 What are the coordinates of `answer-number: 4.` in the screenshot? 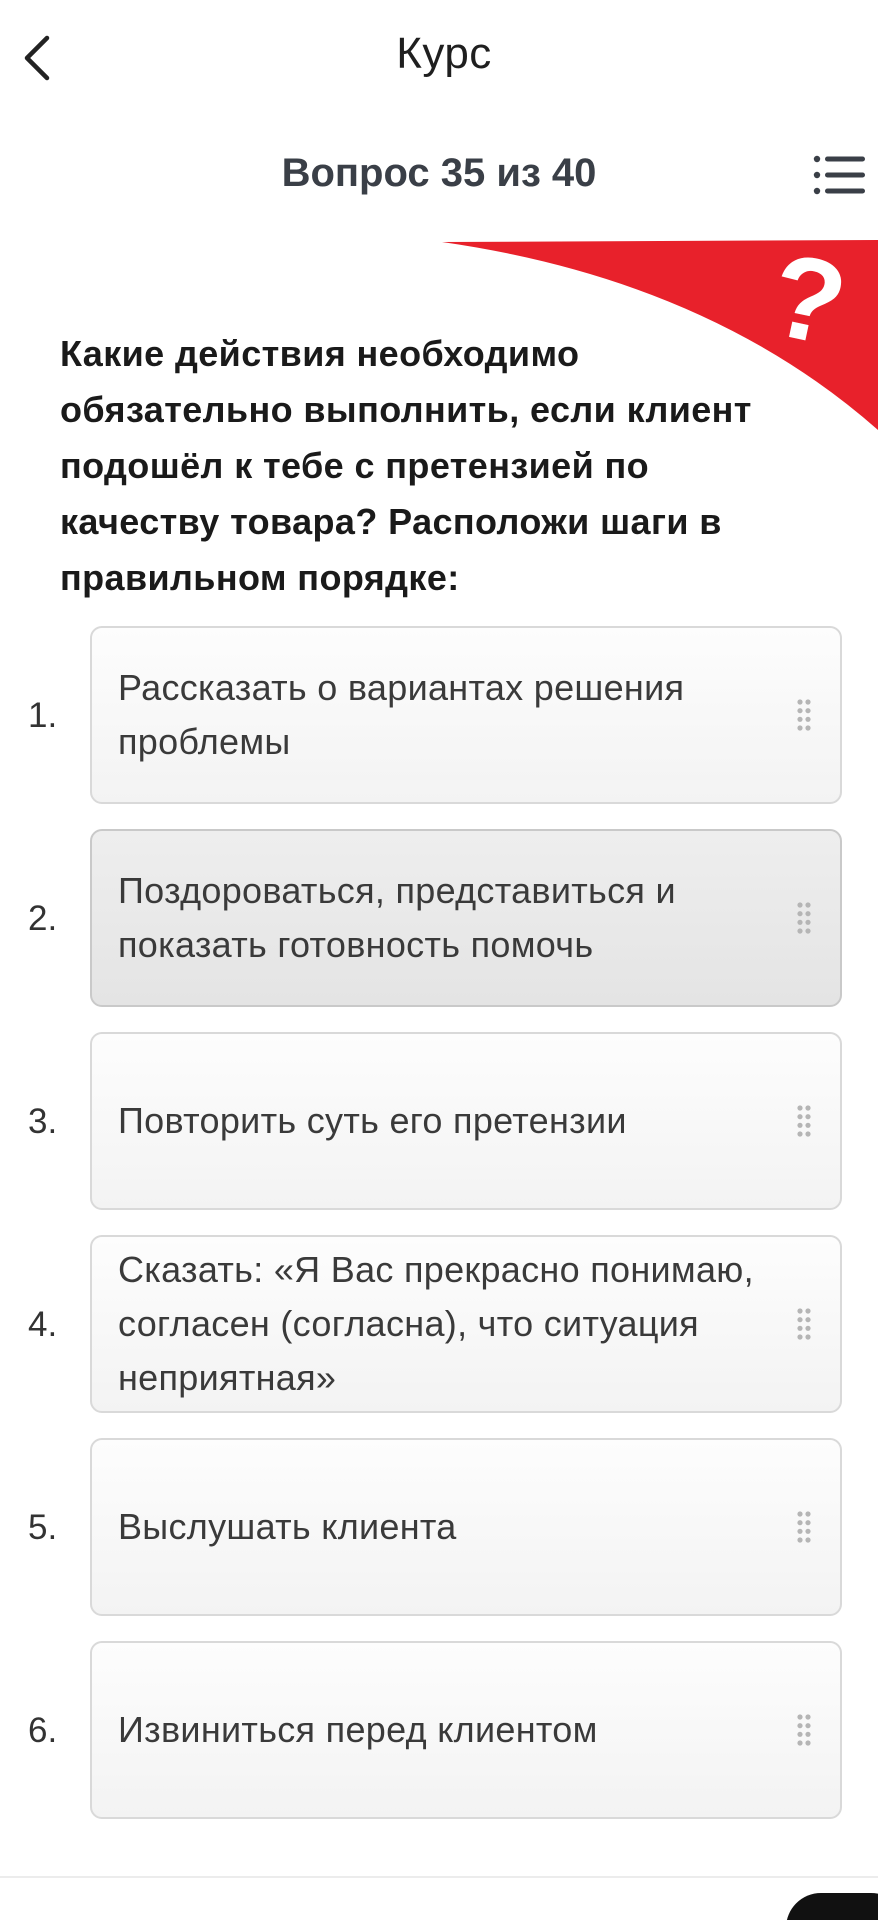 It's located at (43, 1324).